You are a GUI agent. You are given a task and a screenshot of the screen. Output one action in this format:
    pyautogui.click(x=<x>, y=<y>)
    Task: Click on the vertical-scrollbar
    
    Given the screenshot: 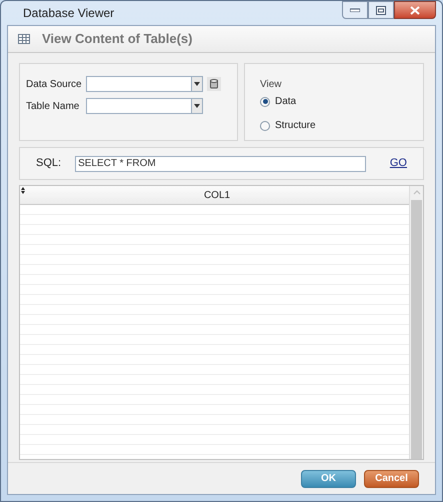 What is the action you would take?
    pyautogui.click(x=416, y=322)
    